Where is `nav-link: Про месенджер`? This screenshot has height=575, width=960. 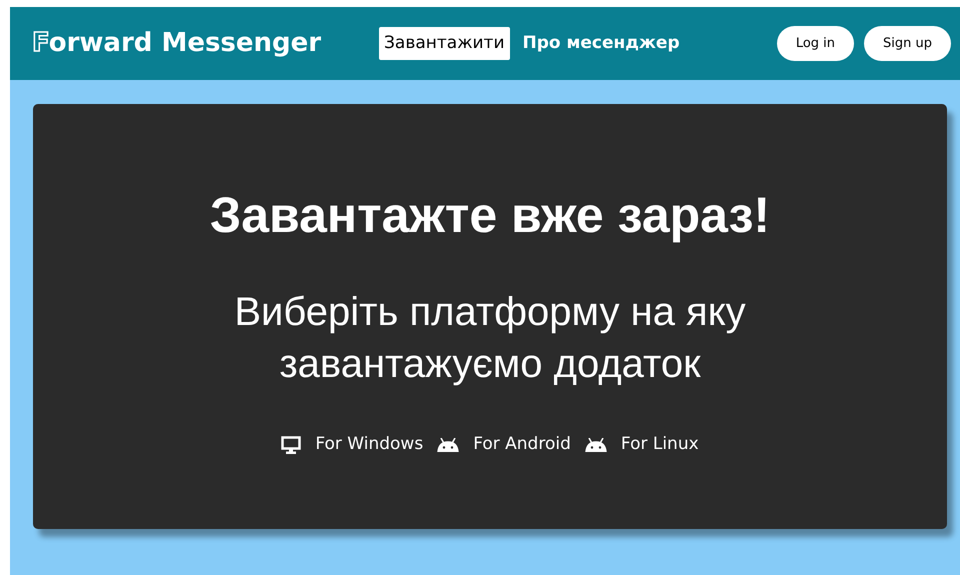
nav-link: Про месенджер is located at coordinates (601, 43).